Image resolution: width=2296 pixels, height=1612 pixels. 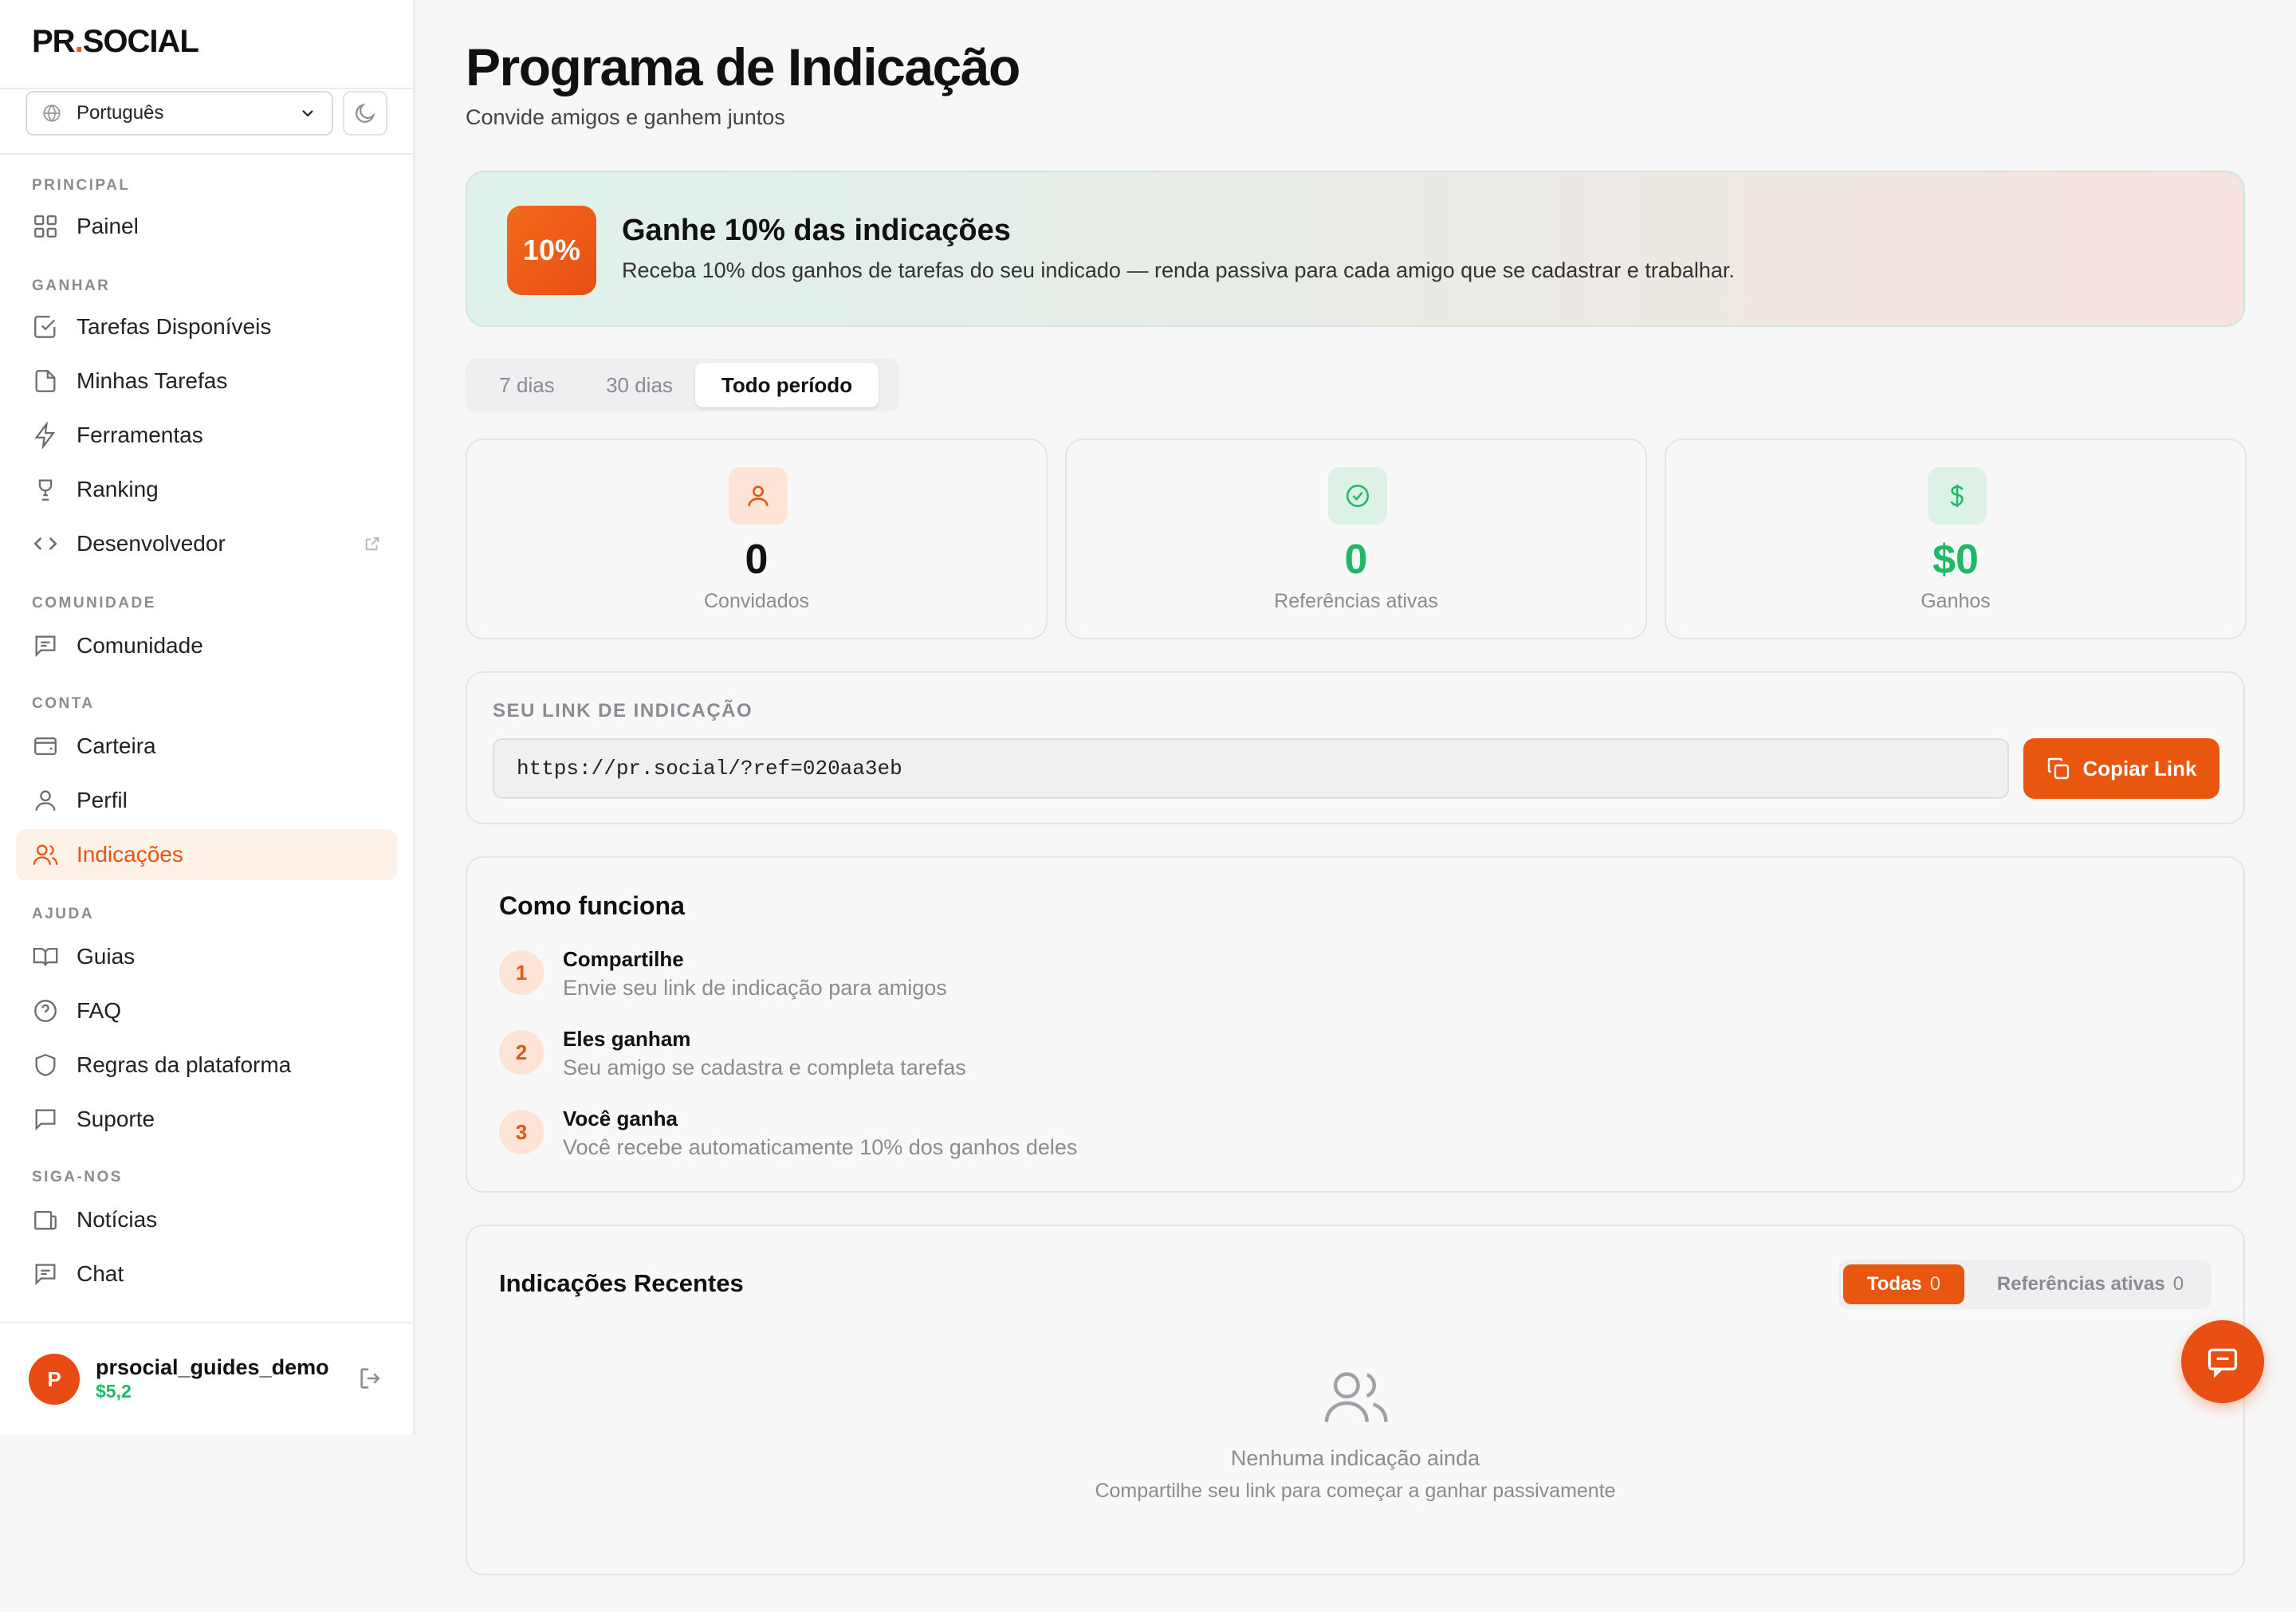 What do you see at coordinates (64, 703) in the screenshot?
I see `section-conta: CONTA` at bounding box center [64, 703].